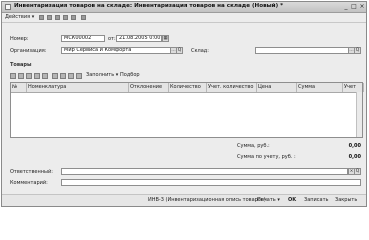  What do you see at coordinates (277, 87) in the screenshot?
I see `column-header: Цена` at bounding box center [277, 87].